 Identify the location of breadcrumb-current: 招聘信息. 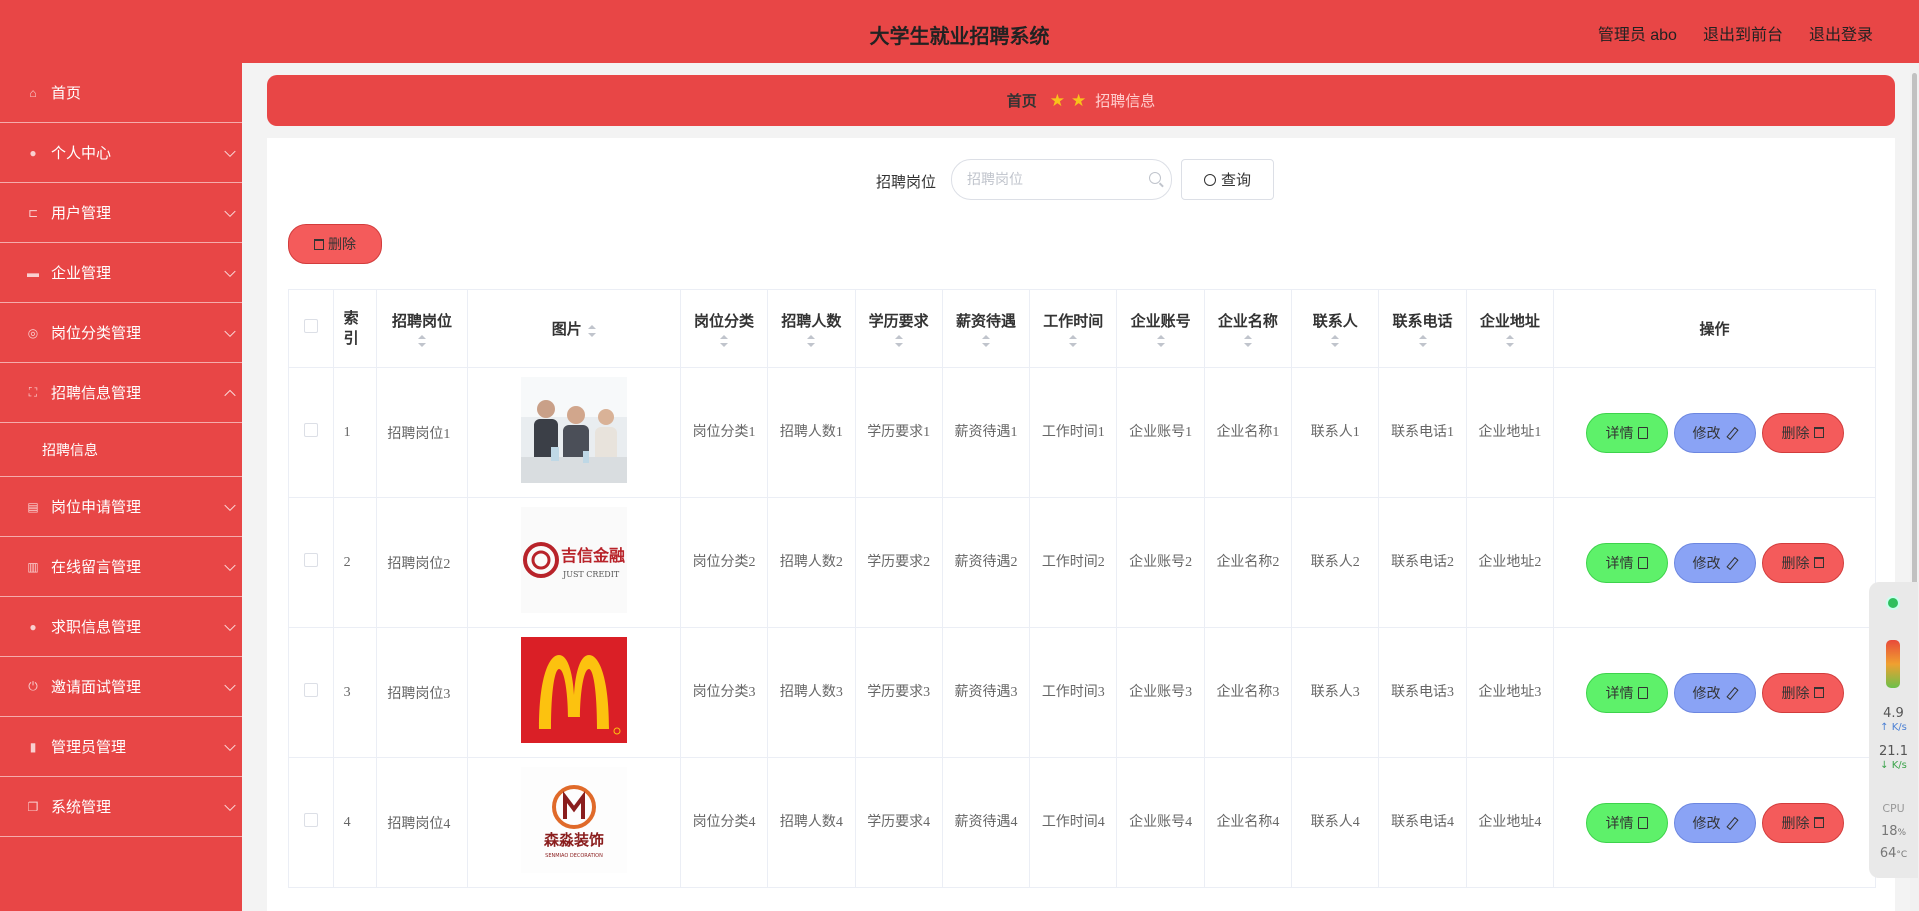
(1125, 101).